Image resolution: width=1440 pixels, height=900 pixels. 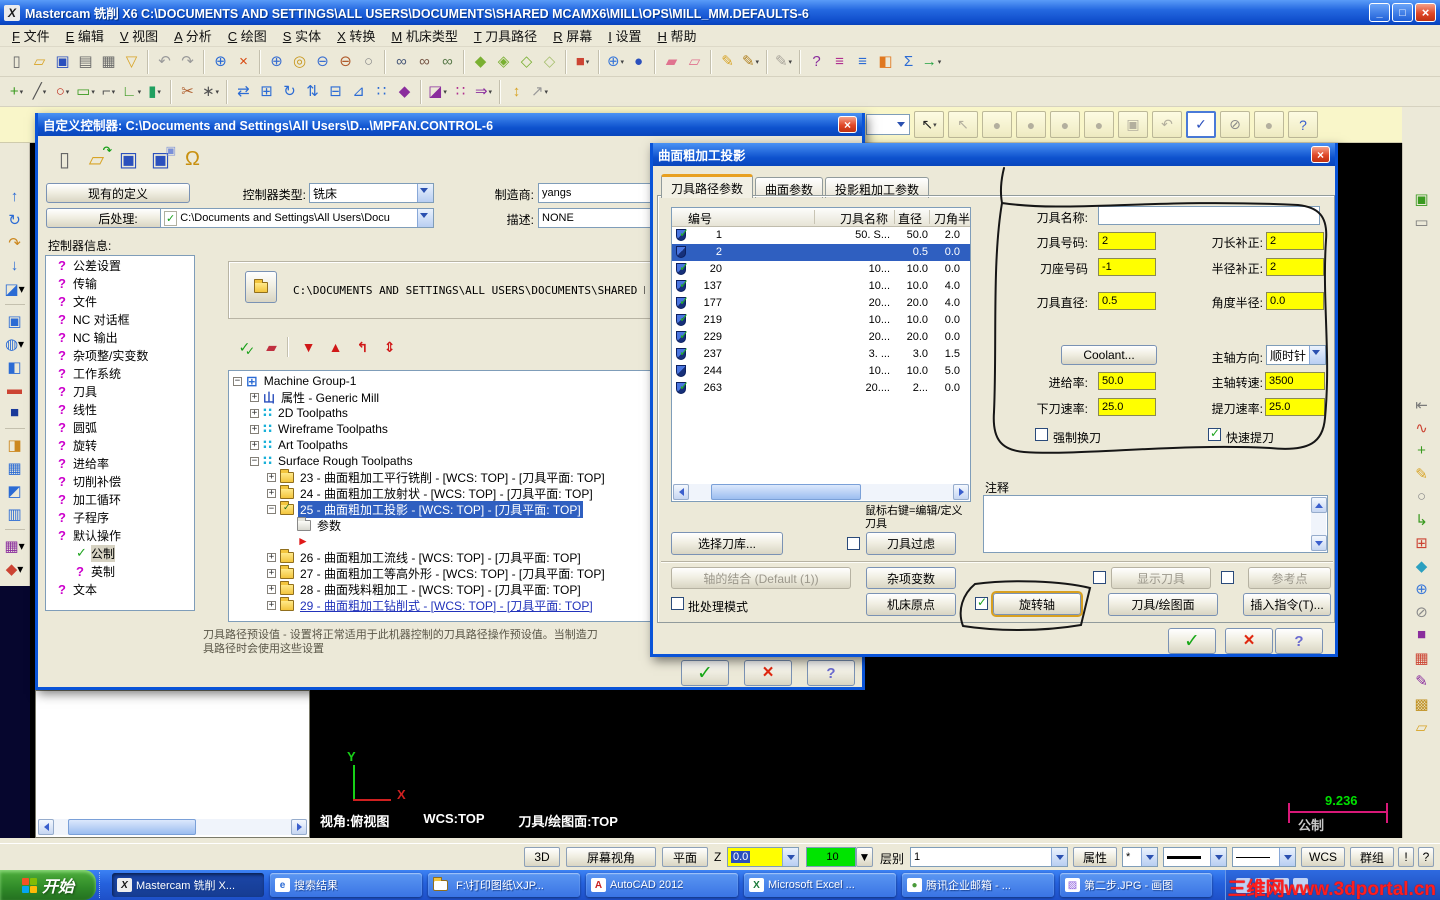 What do you see at coordinates (437, 91) in the screenshot?
I see `level-manager-icon: ◪ ▾` at bounding box center [437, 91].